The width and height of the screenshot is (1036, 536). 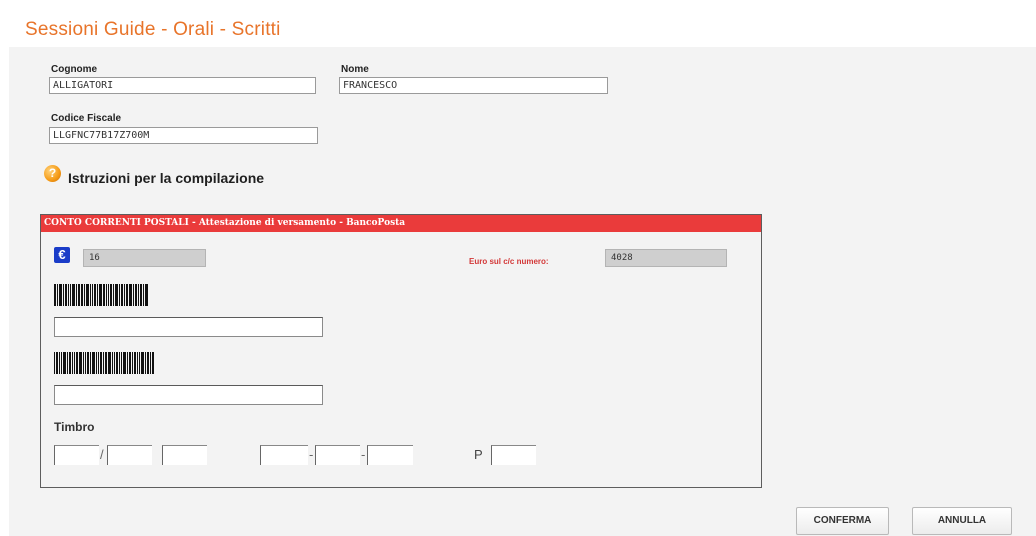 I want to click on cognome-field: ALLIGATORI, so click(x=182, y=85).